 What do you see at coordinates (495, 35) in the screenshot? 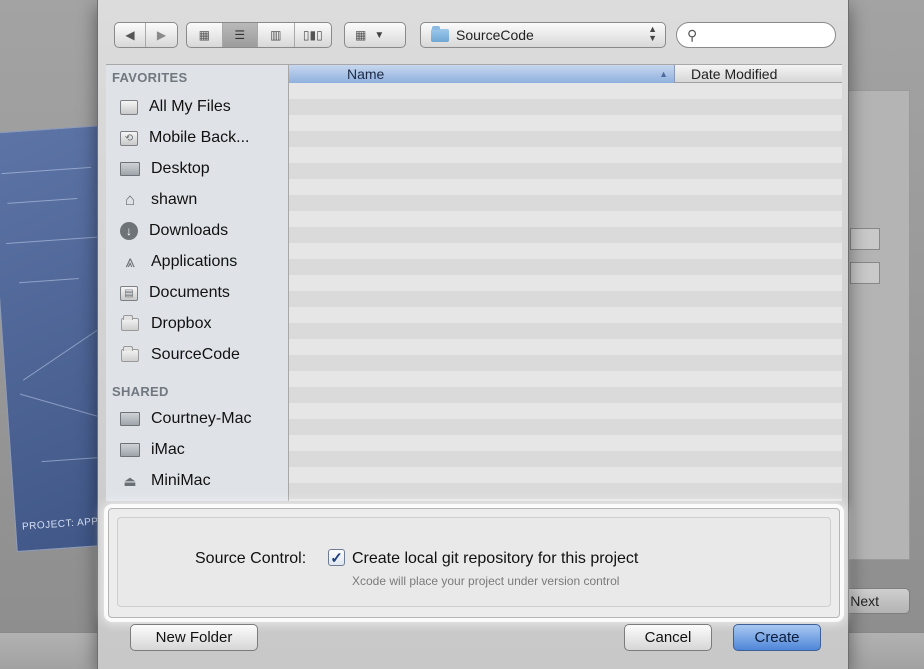
I see `location-label: SourceCode` at bounding box center [495, 35].